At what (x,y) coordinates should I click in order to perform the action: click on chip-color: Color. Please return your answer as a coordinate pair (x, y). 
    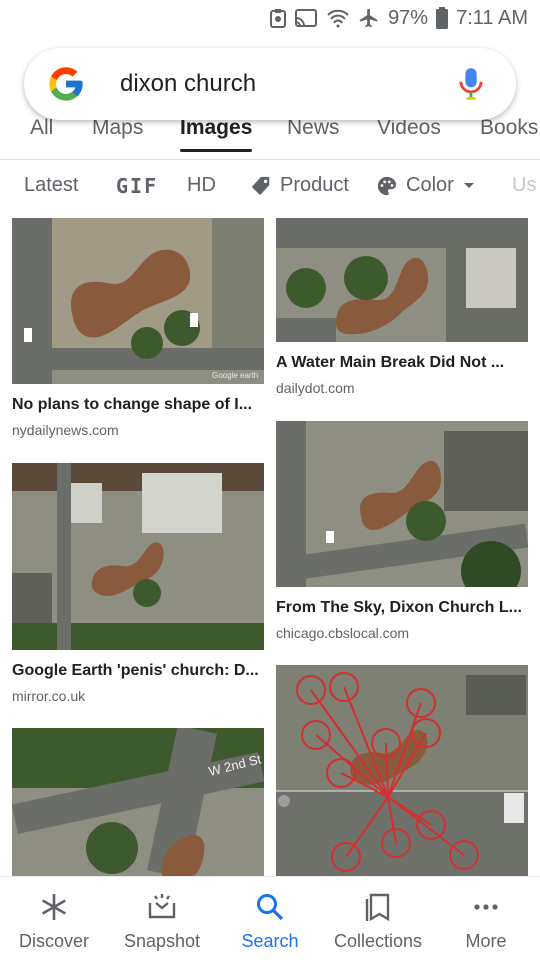
    Looking at the image, I should click on (426, 185).